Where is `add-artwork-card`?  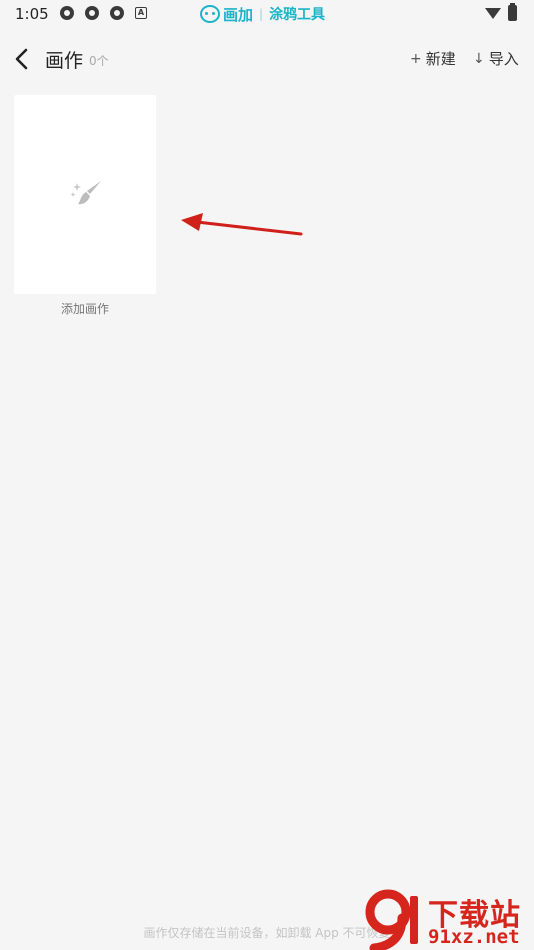 add-artwork-card is located at coordinates (85, 194).